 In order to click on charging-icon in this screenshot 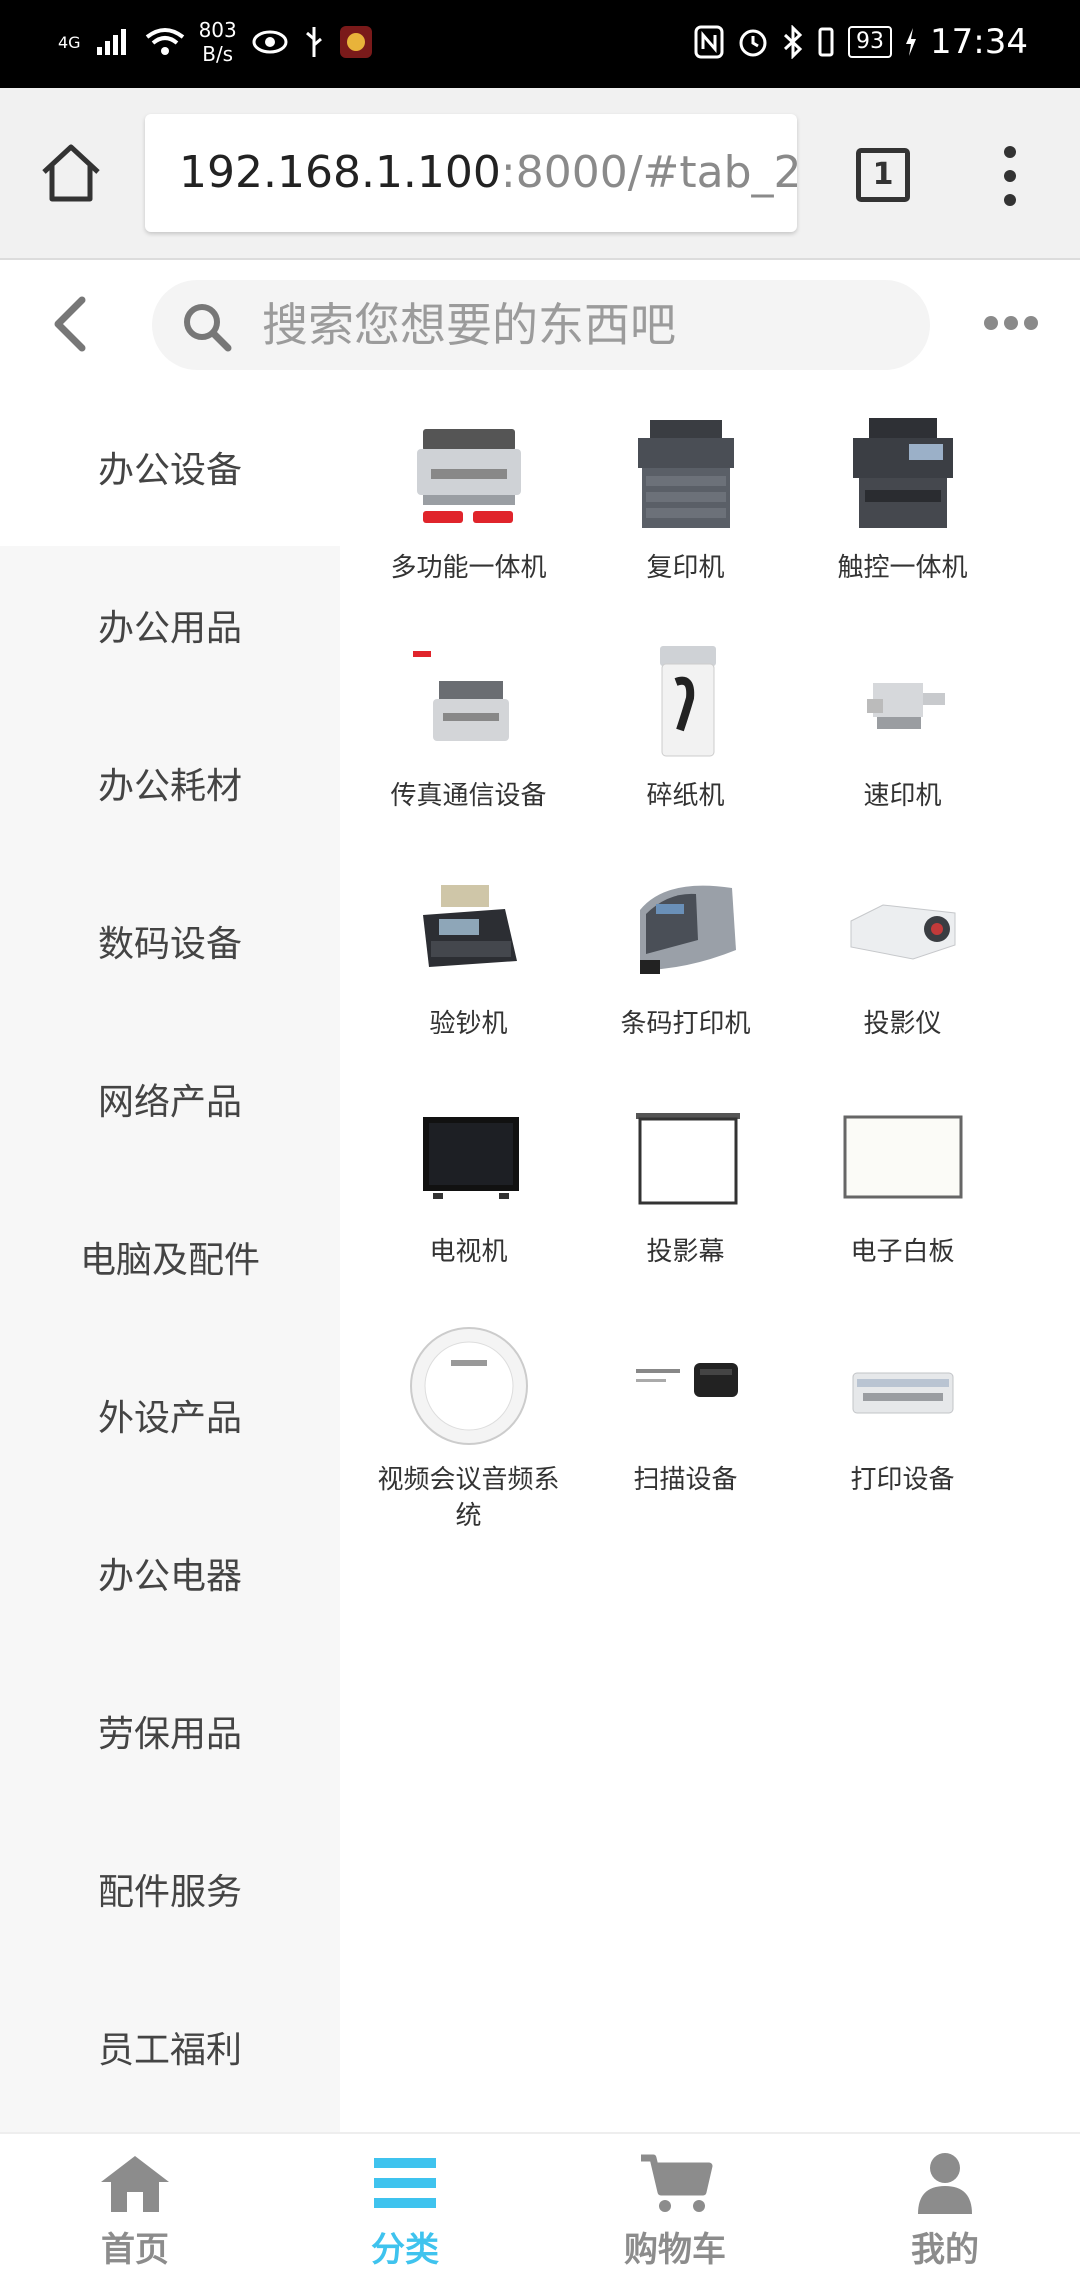, I will do `click(911, 42)`.